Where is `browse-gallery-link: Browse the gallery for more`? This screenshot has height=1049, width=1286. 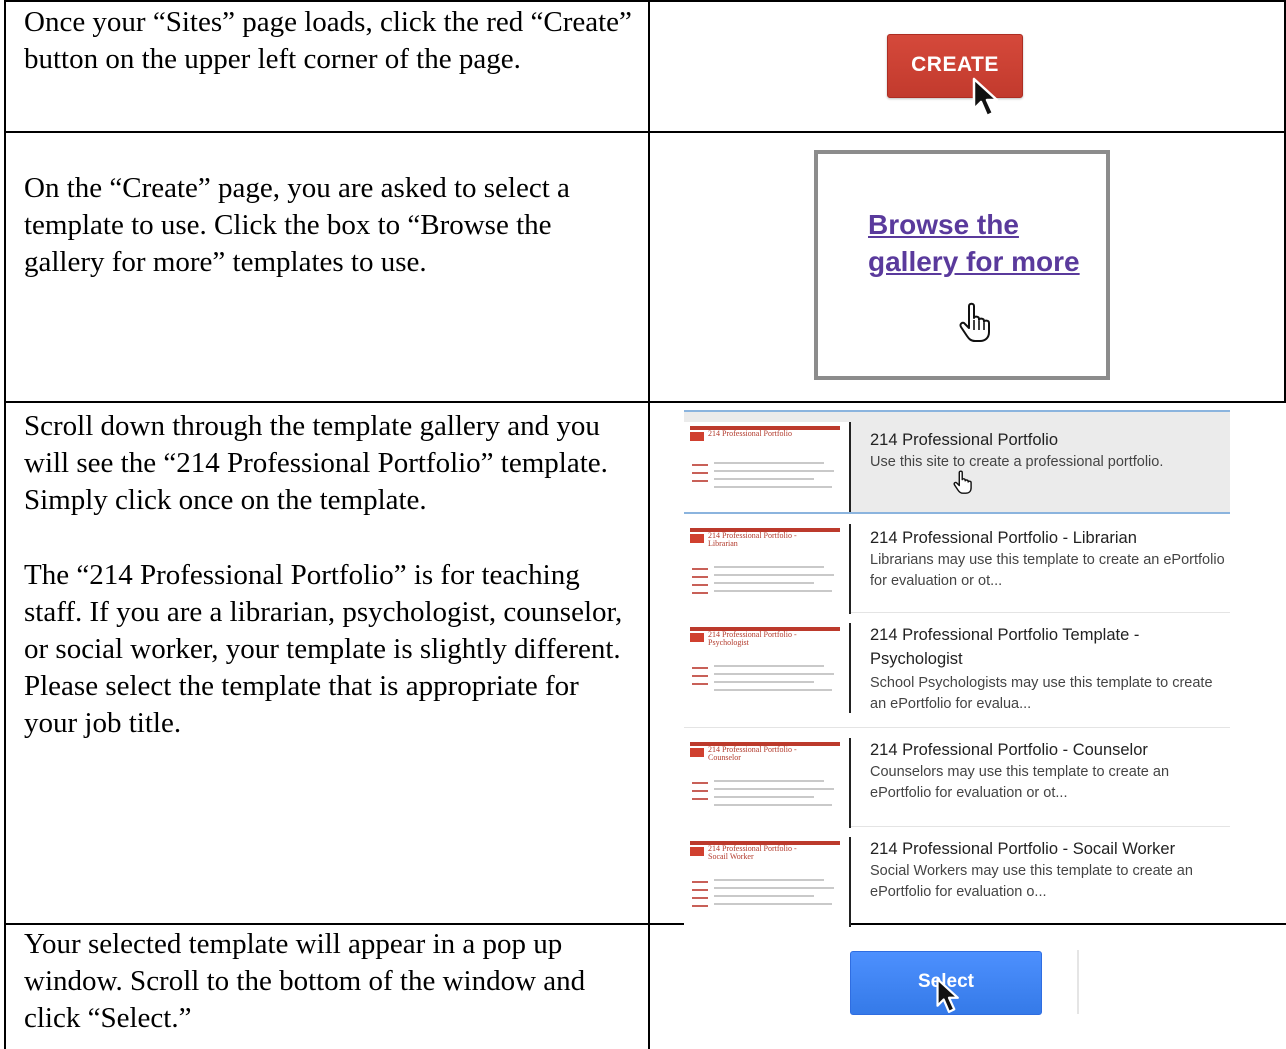
browse-gallery-link: Browse the gallery for more is located at coordinates (978, 243).